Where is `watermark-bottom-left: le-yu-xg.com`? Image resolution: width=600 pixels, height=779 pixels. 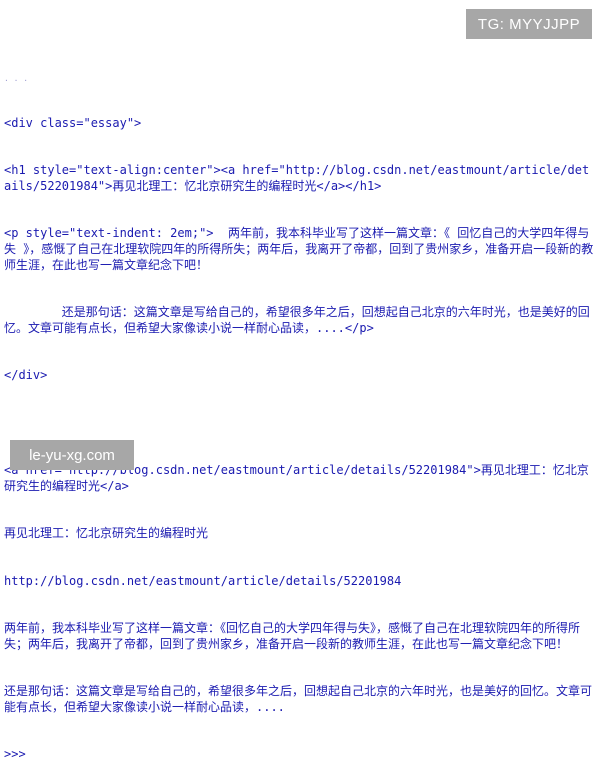
watermark-bottom-left: le-yu-xg.com is located at coordinates (72, 455).